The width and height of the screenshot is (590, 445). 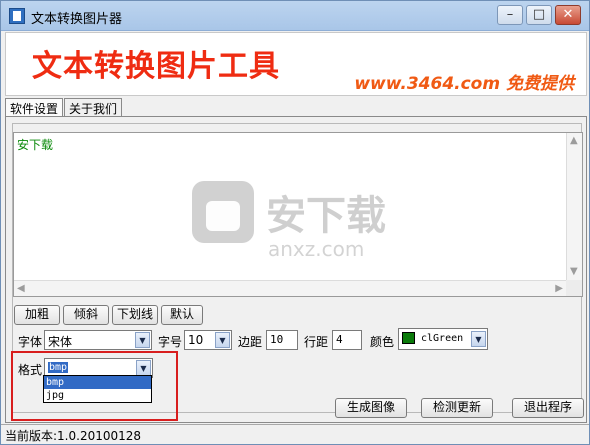 I want to click on editor-text: 安下载, so click(x=35, y=144).